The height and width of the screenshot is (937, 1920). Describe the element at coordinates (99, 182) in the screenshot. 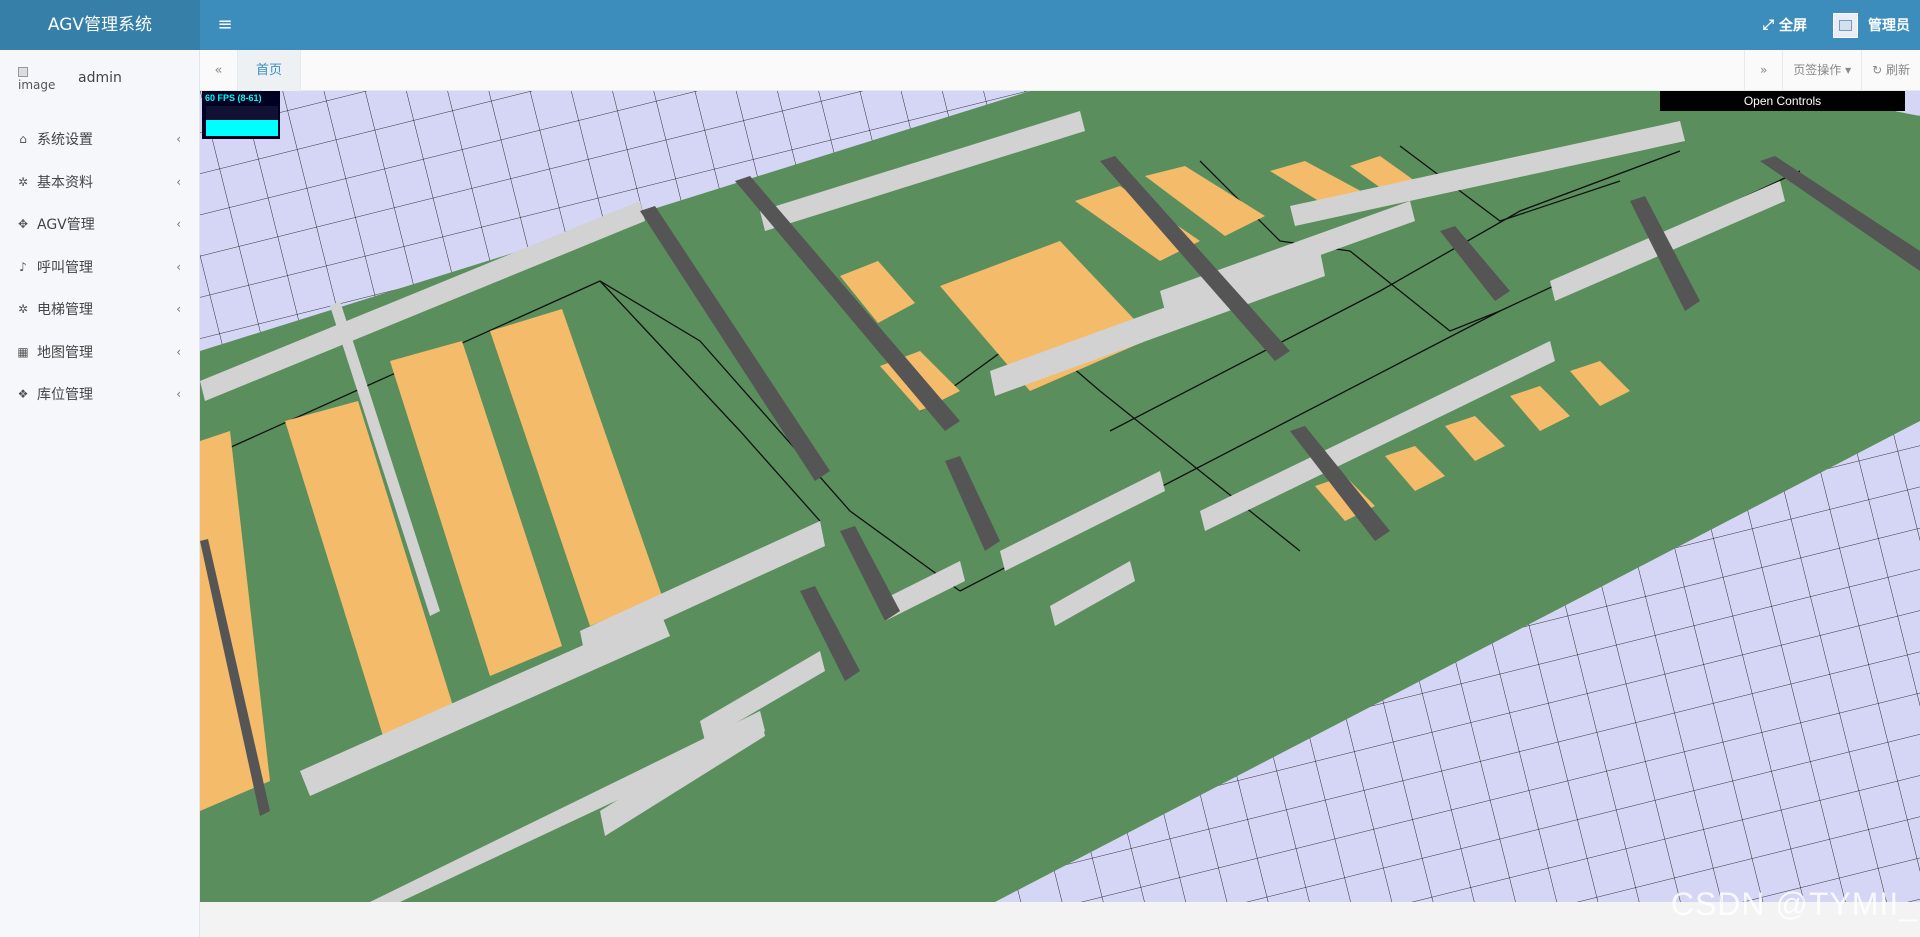

I see `sidebar-item-basic-info: ✲ 基本资料 ‹` at that location.